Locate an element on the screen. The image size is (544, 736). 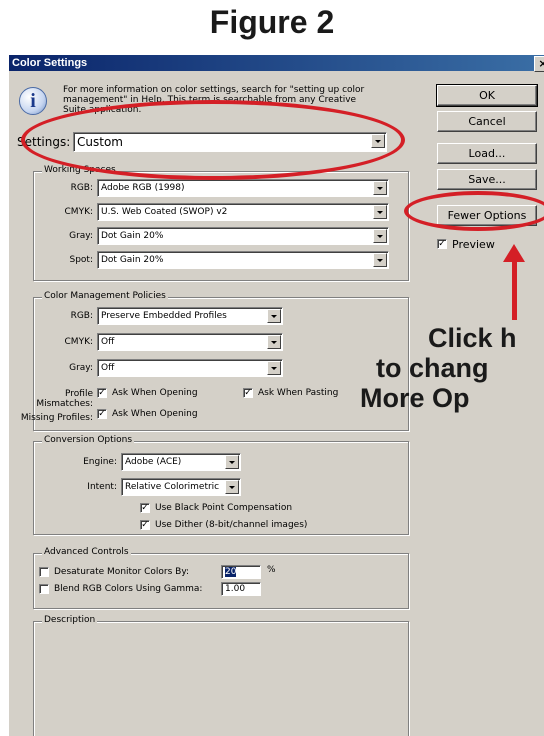
preview-label: Preview is located at coordinates (473, 244).